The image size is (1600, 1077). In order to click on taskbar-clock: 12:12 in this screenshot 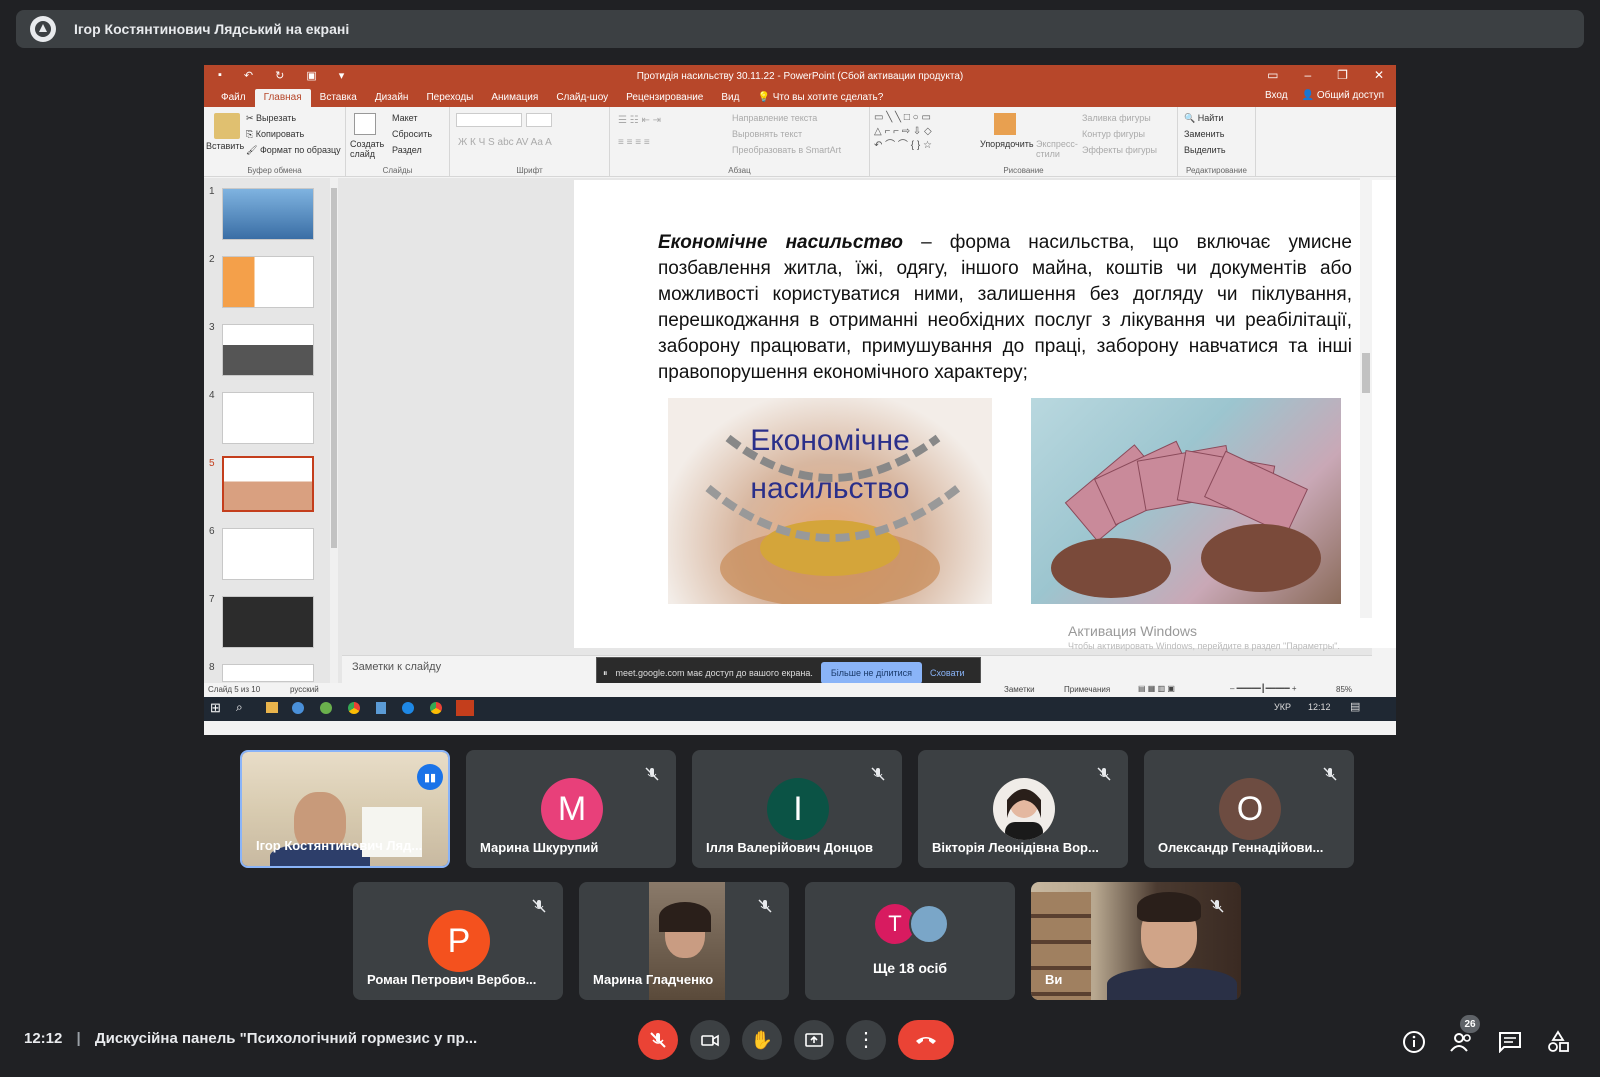, I will do `click(1319, 707)`.